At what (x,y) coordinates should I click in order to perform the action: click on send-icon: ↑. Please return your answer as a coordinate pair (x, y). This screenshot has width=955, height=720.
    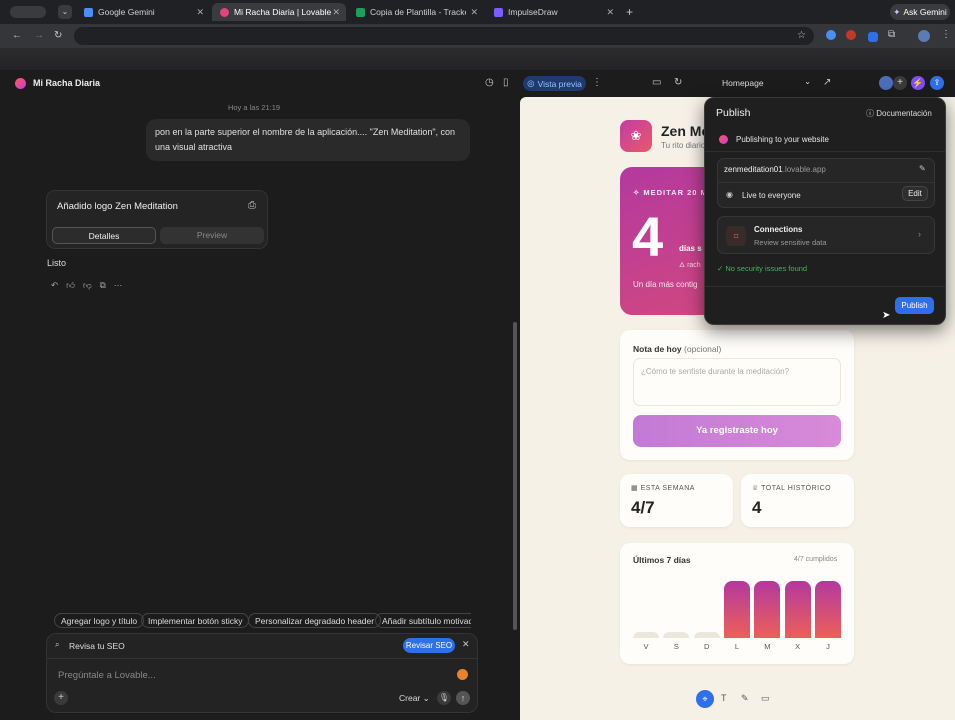
    Looking at the image, I should click on (463, 698).